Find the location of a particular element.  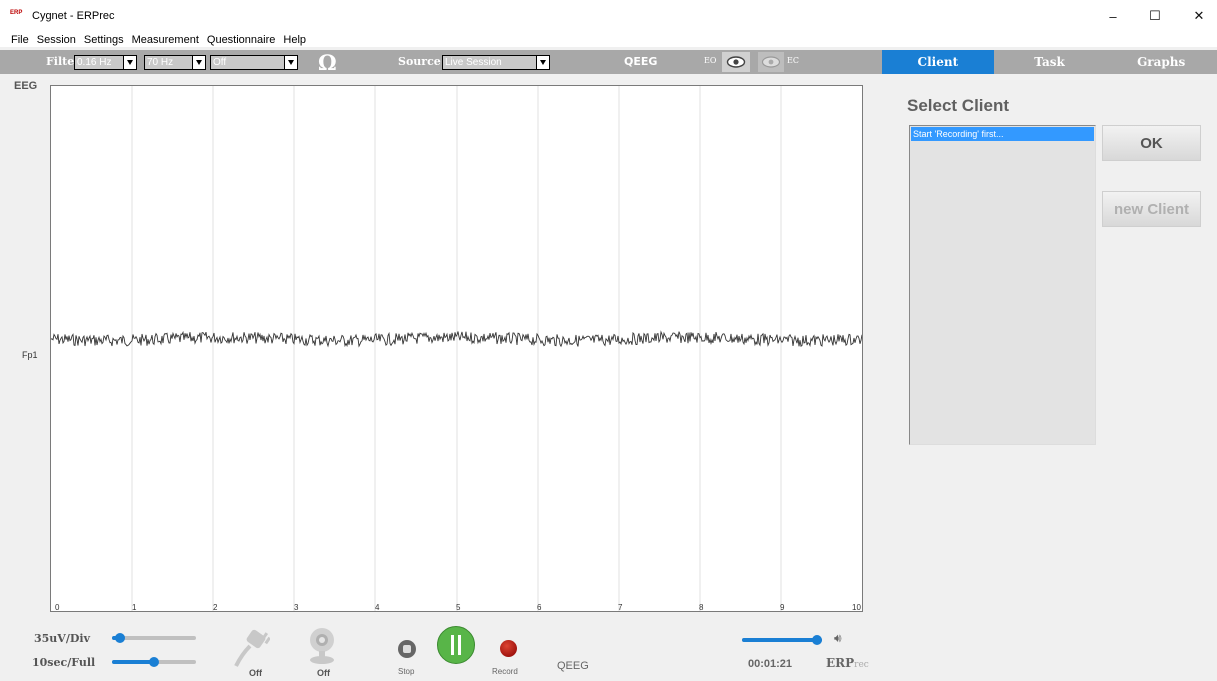

record-label: Record is located at coordinates (505, 671).